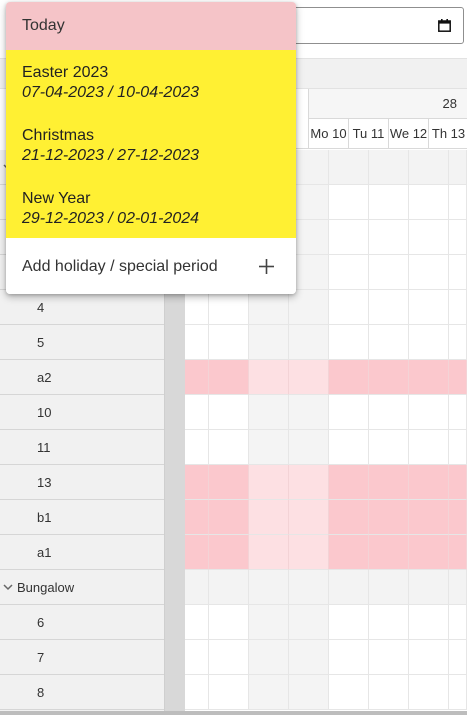  Describe the element at coordinates (82, 482) in the screenshot. I see `resource-row: 13` at that location.